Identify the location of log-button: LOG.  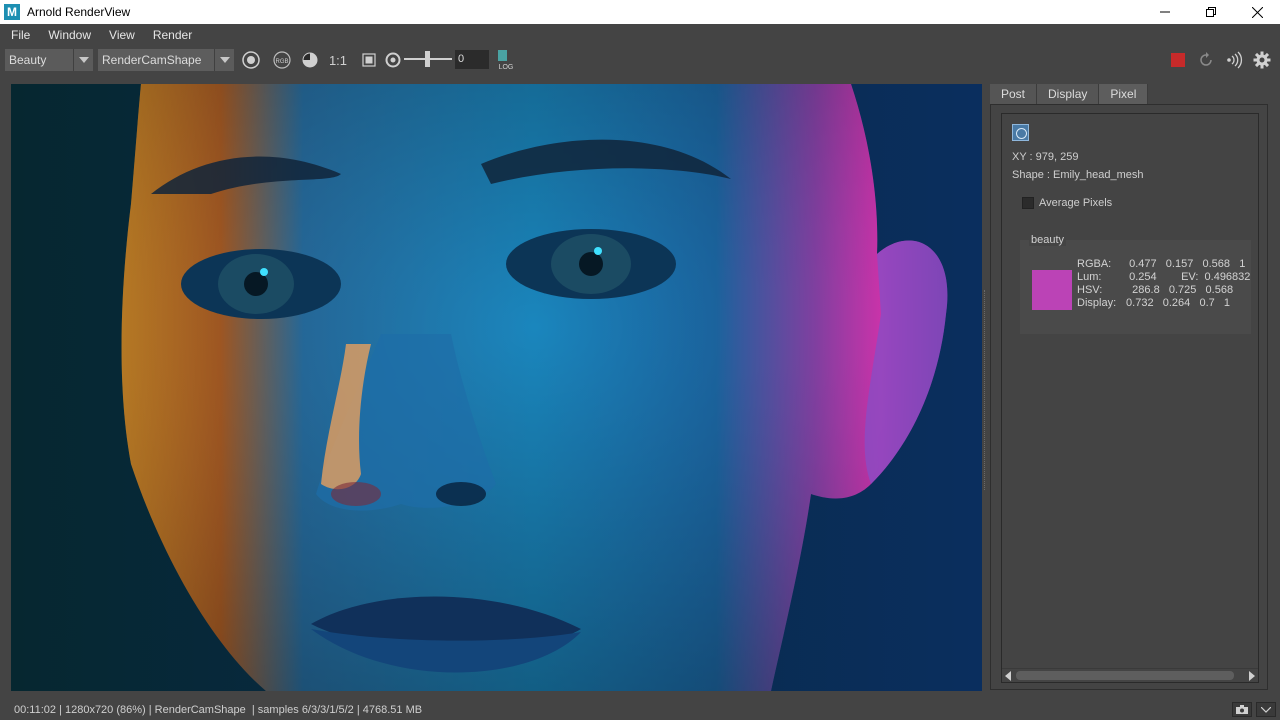
(506, 60).